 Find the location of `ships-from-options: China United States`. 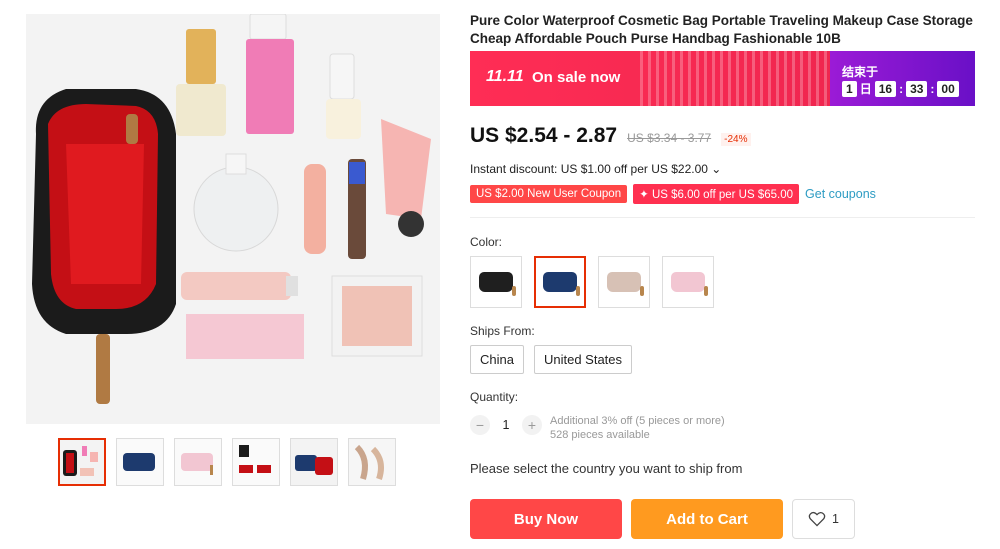

ships-from-options: China United States is located at coordinates (551, 359).